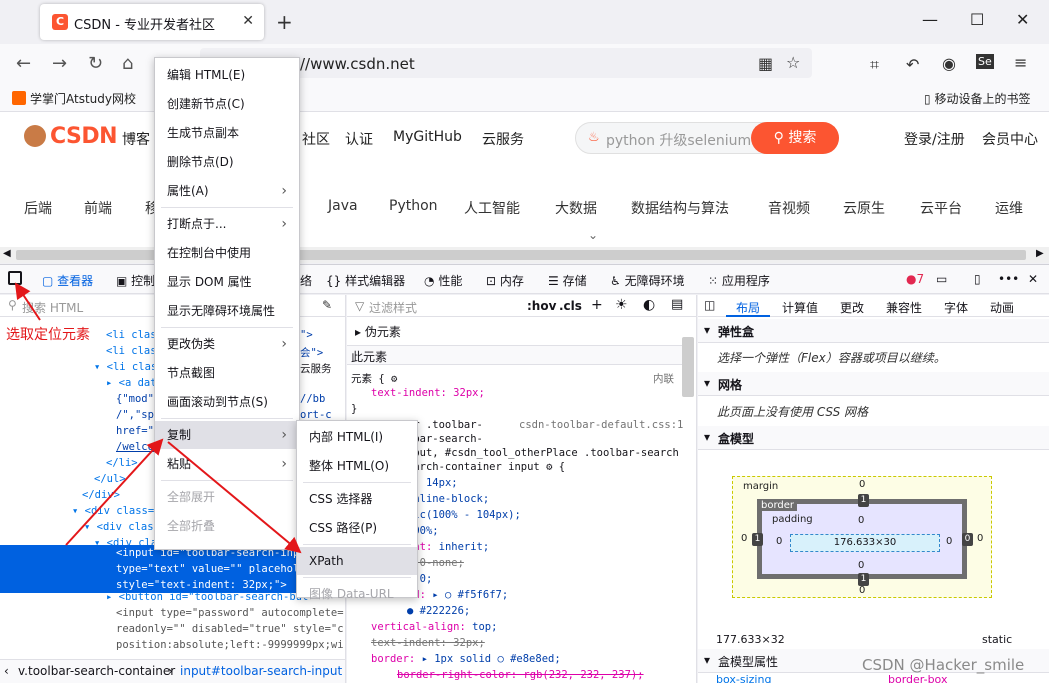 Image resolution: width=1049 pixels, height=683 pixels. Describe the element at coordinates (943, 665) in the screenshot. I see `watermark: CSDN @Hacker_smile` at that location.